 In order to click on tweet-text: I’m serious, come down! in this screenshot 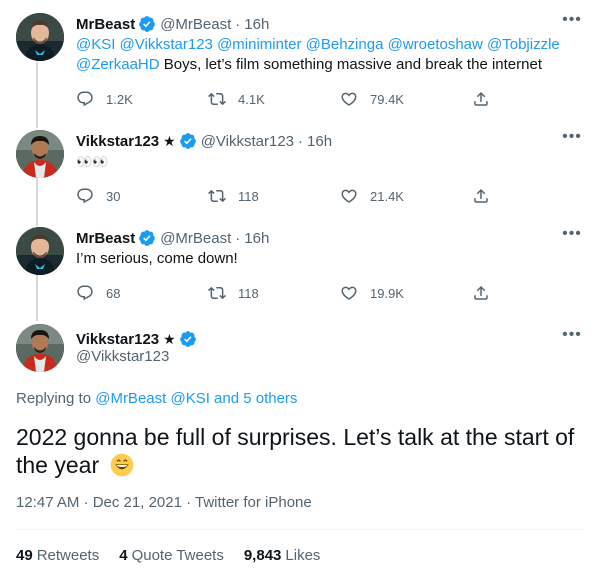, I will do `click(157, 258)`.